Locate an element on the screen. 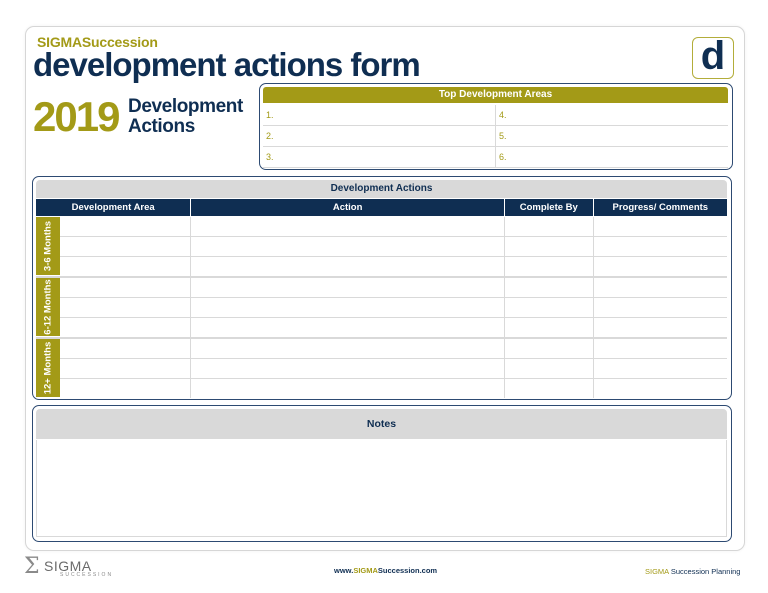  year-label: 2019 is located at coordinates (76, 116).